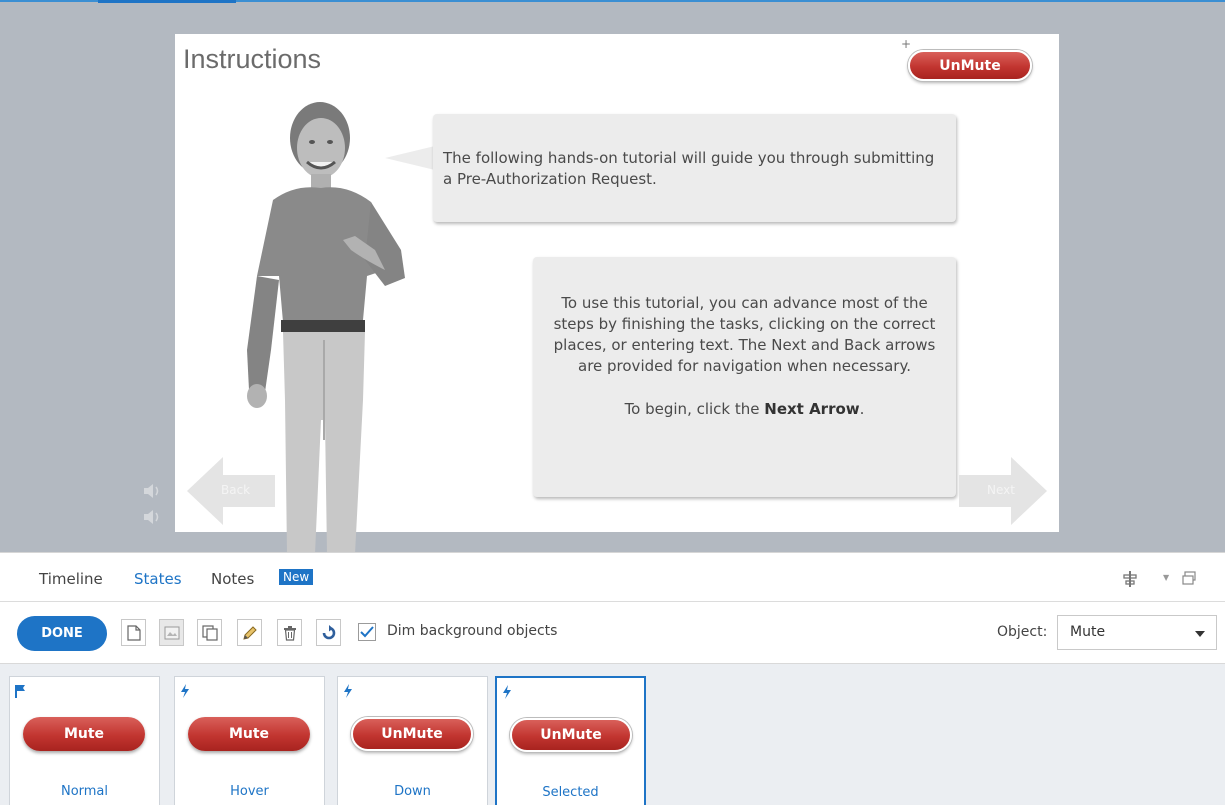 The height and width of the screenshot is (805, 1225). I want to click on dim-background-checkbox, so click(367, 632).